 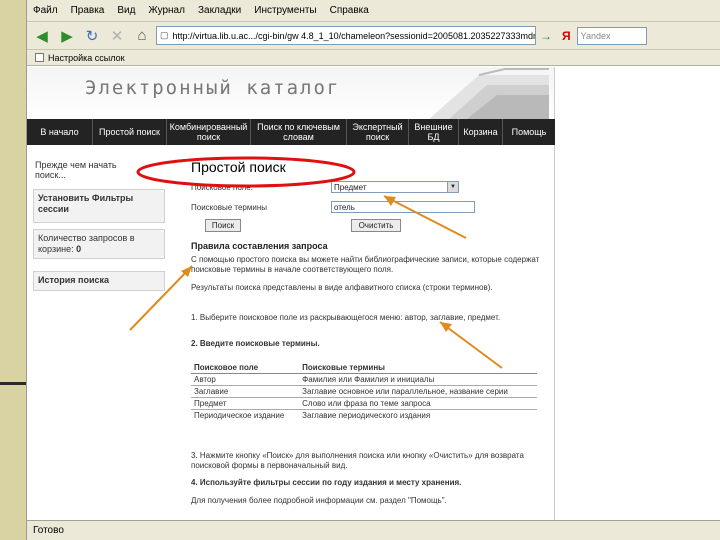 I want to click on back-arrow-icon: ◀, so click(x=42, y=36).